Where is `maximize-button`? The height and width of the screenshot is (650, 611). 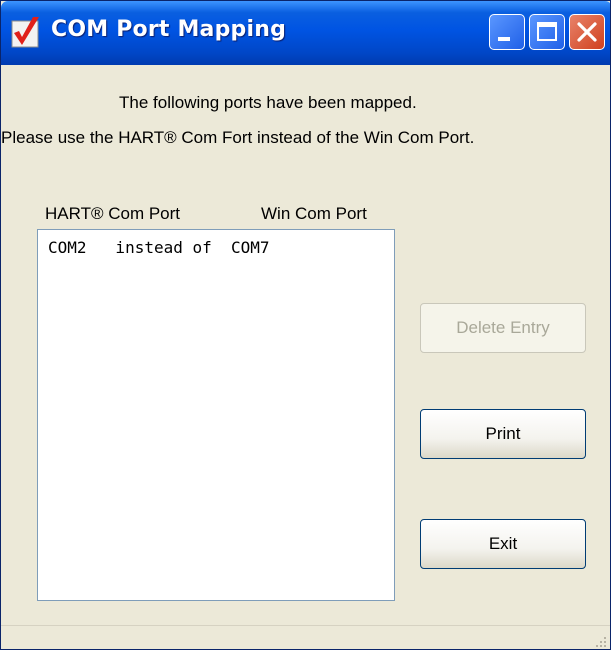 maximize-button is located at coordinates (547, 32).